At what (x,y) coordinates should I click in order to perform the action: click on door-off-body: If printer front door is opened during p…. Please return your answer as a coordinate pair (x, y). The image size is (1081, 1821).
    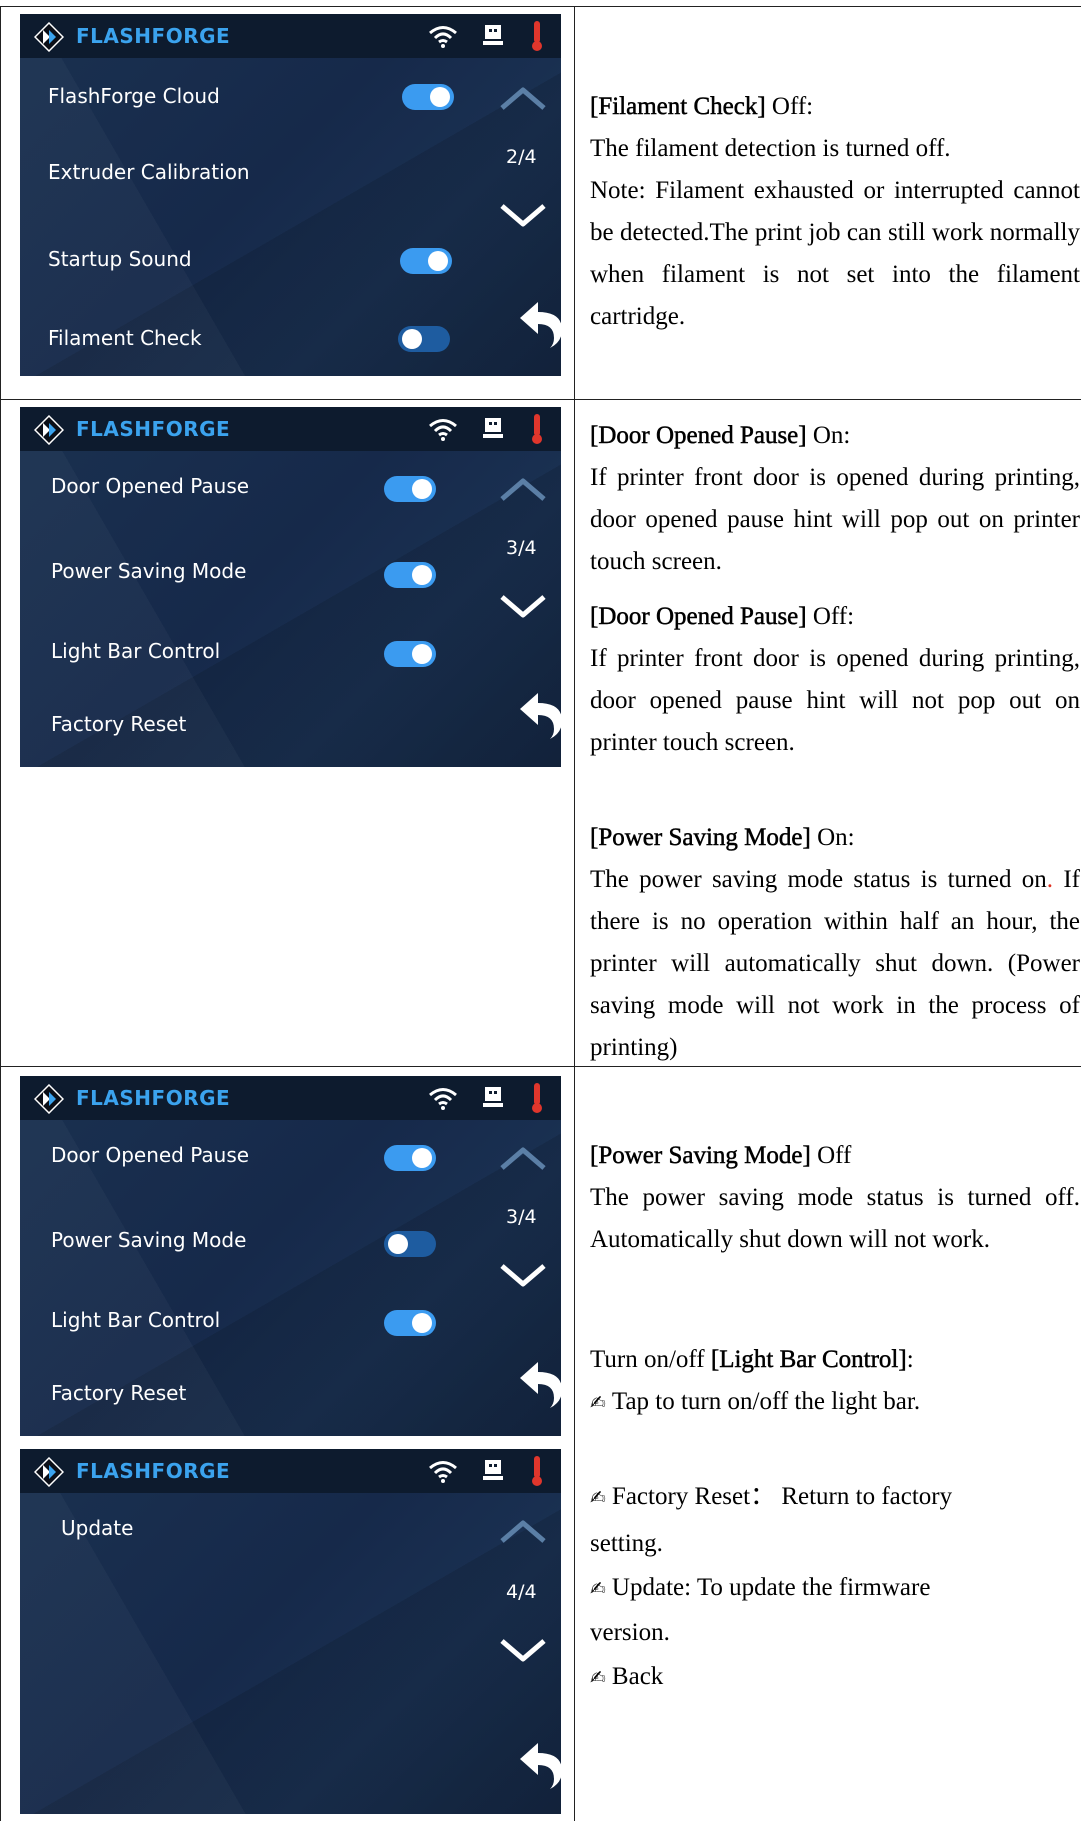
    Looking at the image, I should click on (835, 700).